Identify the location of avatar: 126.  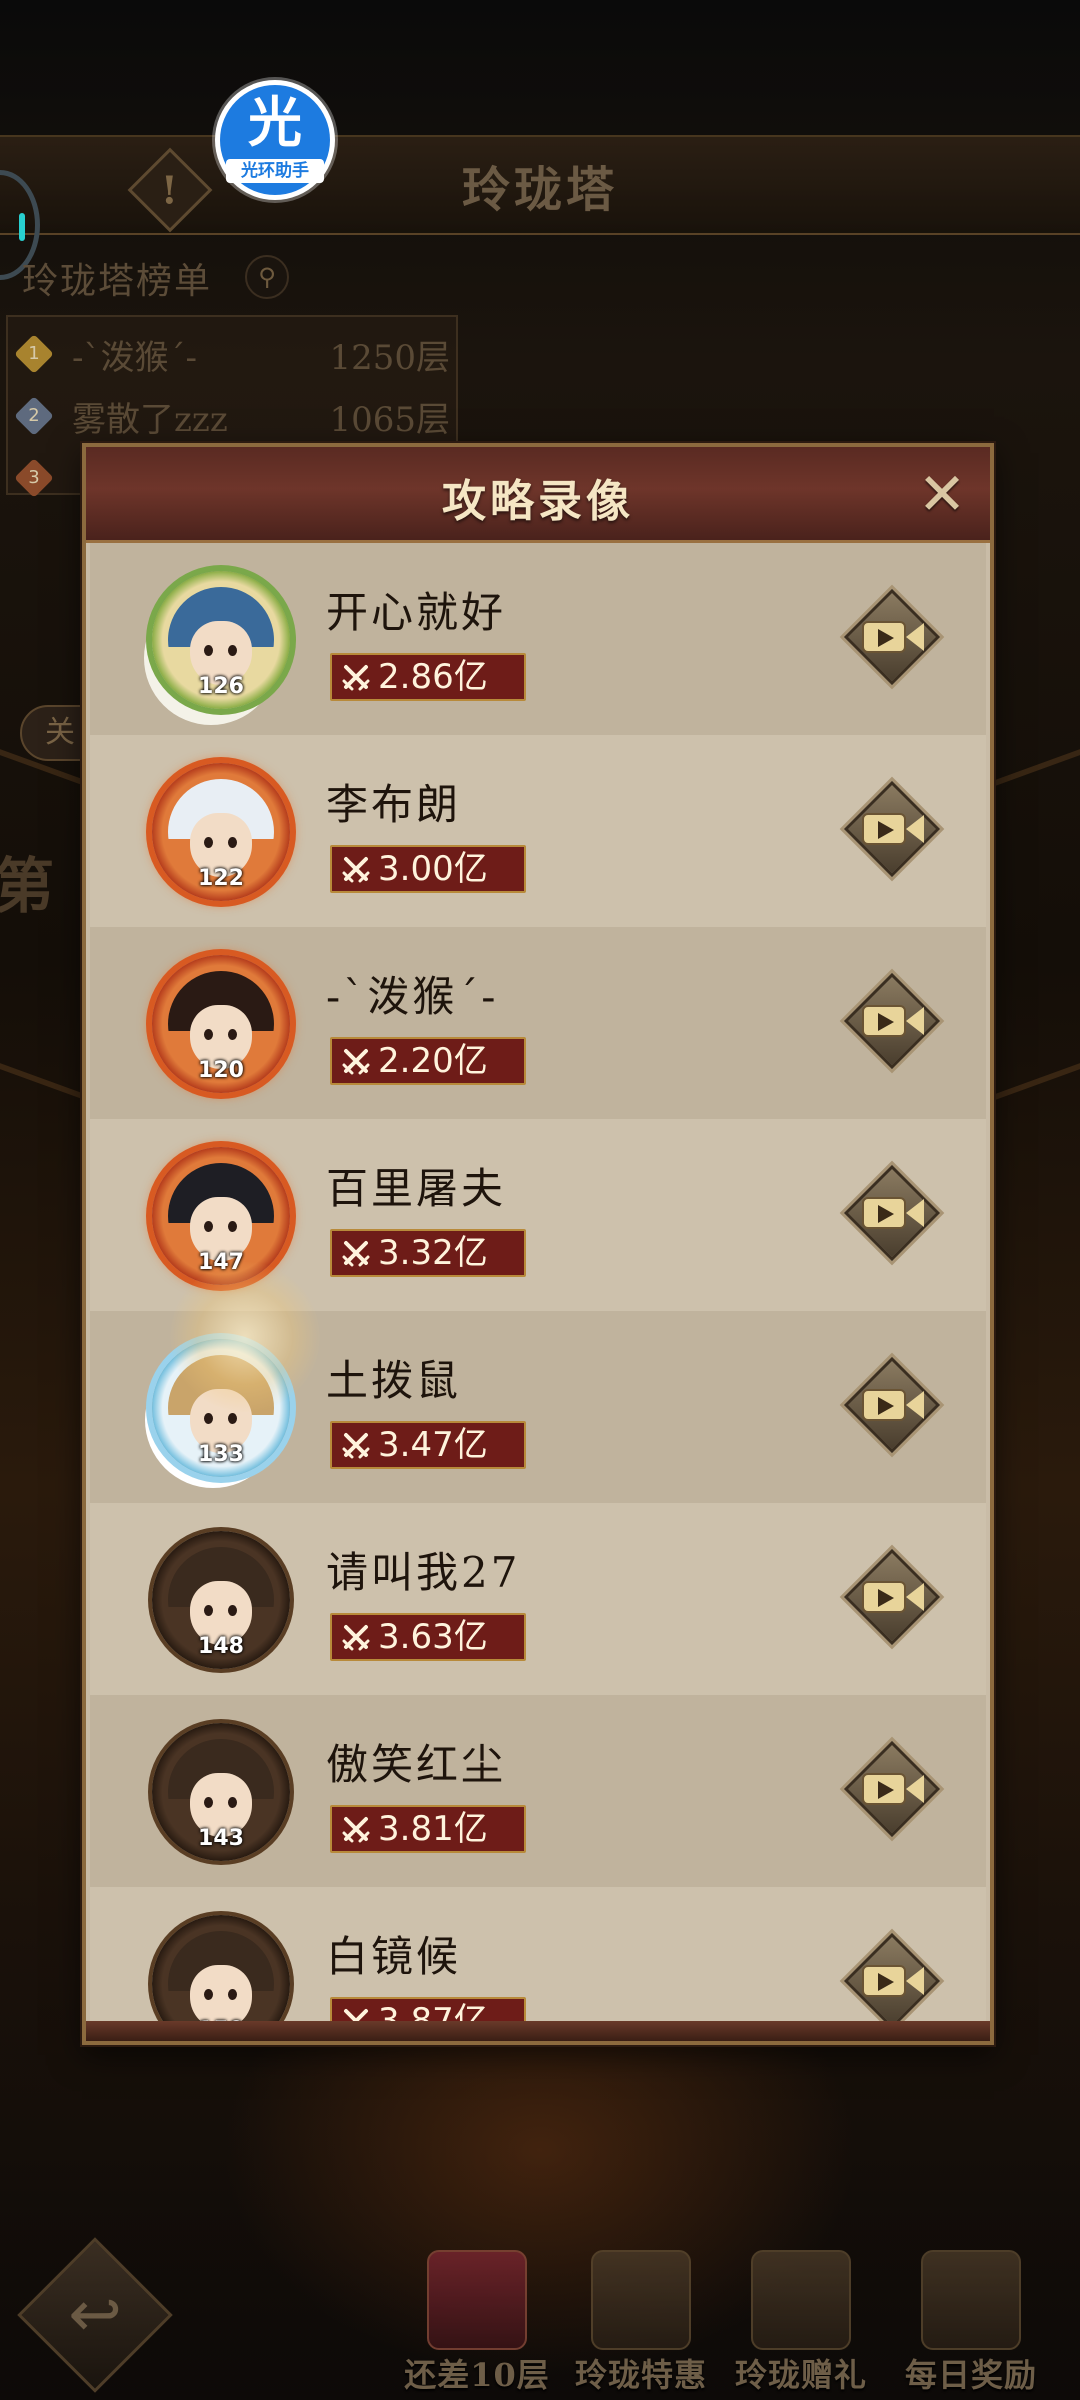
(221, 640).